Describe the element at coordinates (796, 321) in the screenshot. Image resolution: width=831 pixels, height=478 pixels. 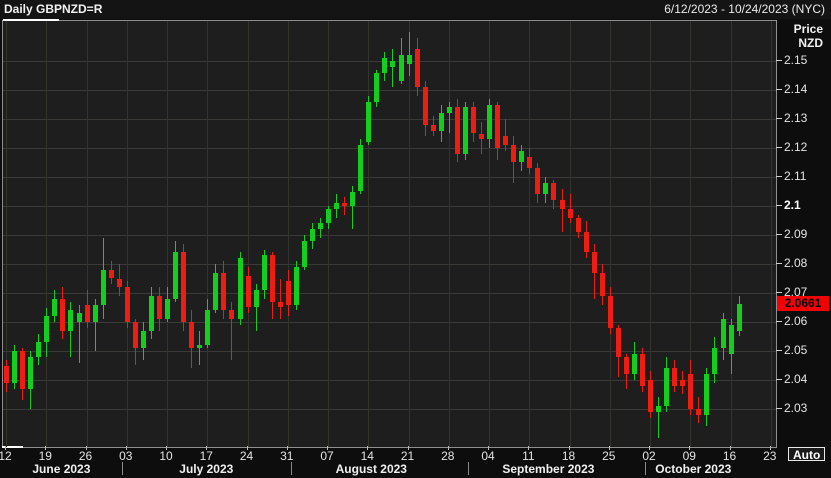
I see `y-tick-label: 2.06` at that location.